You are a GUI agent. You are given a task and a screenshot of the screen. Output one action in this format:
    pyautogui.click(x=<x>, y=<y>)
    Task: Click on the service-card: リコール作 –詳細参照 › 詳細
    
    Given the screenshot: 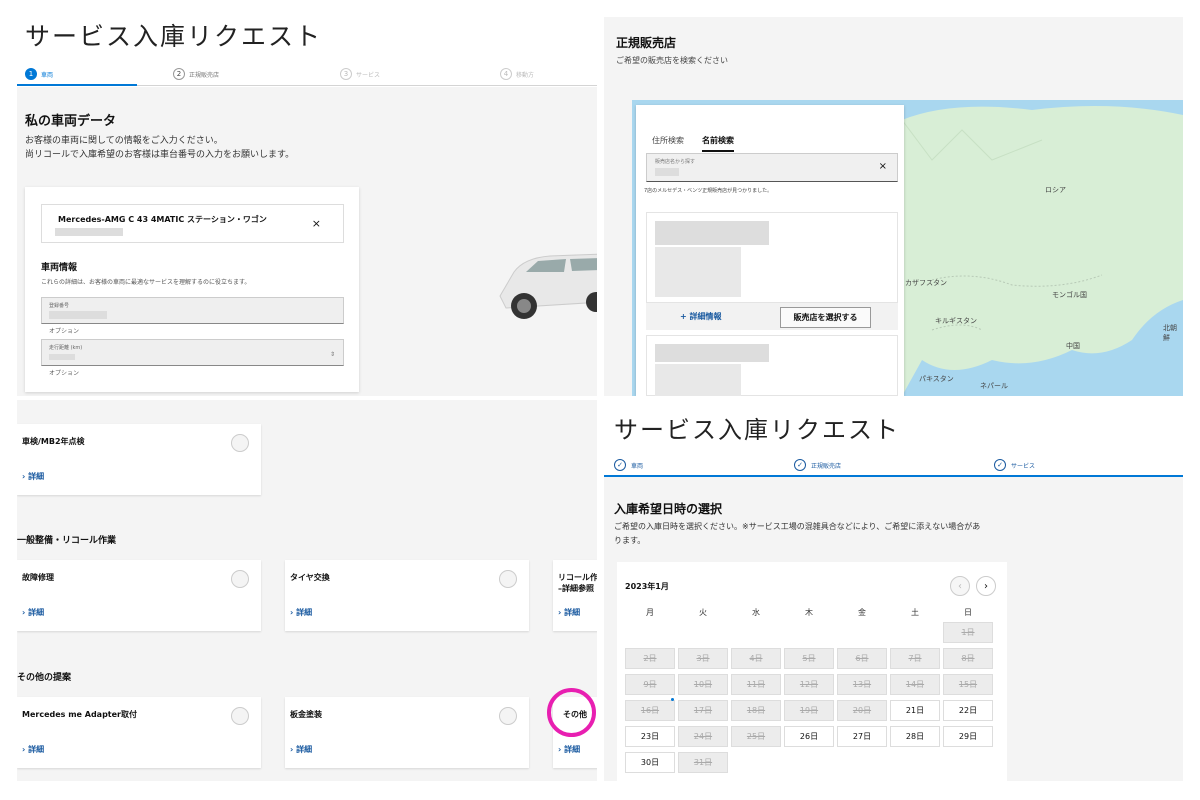 What is the action you would take?
    pyautogui.click(x=575, y=595)
    